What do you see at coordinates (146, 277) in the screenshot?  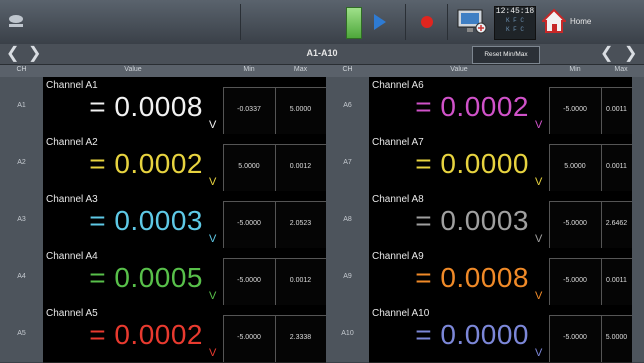 I see `channel-value: = 0.0005` at bounding box center [146, 277].